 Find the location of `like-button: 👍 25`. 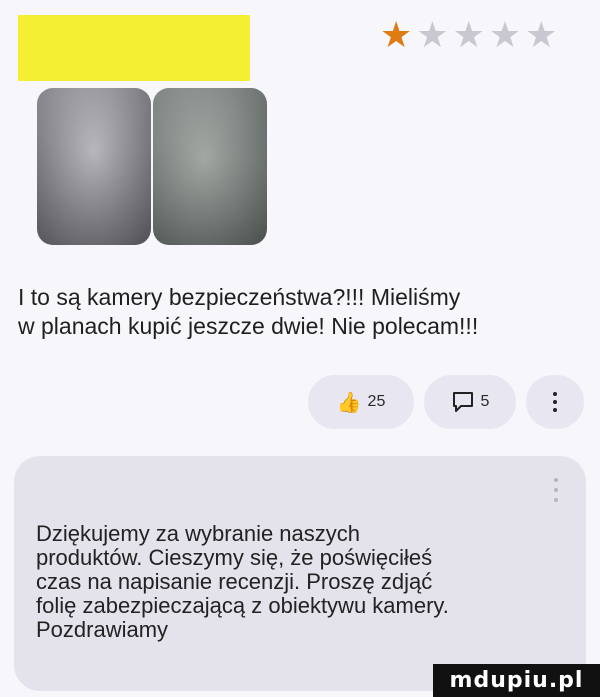

like-button: 👍 25 is located at coordinates (361, 402).